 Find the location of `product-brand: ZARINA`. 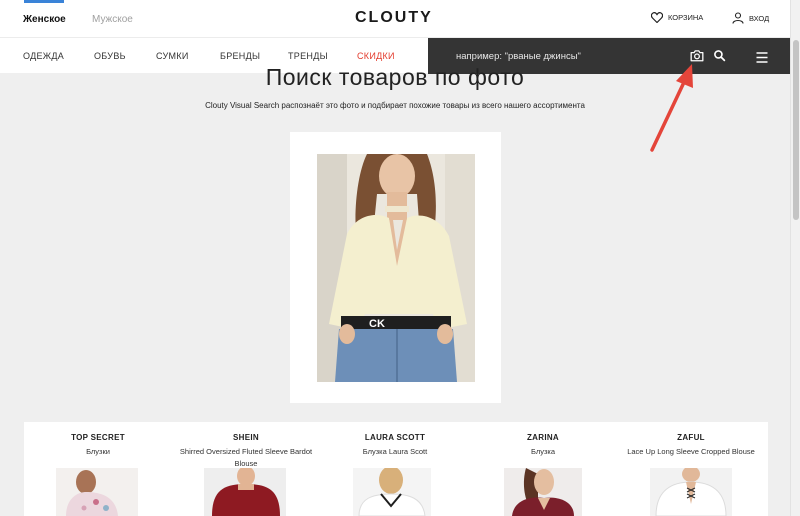

product-brand: ZARINA is located at coordinates (543, 437).